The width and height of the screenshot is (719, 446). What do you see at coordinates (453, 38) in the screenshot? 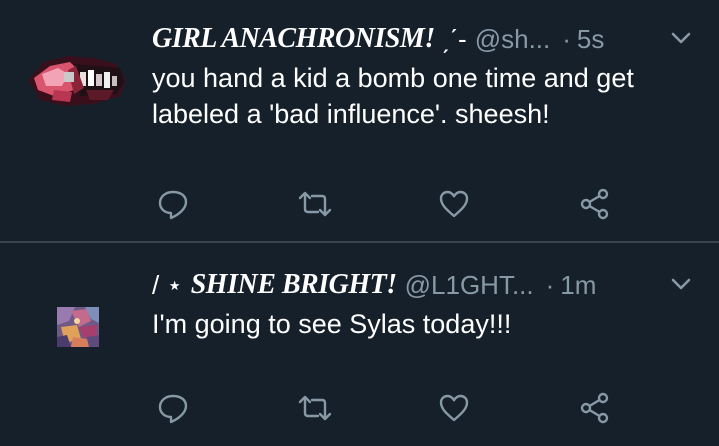
I see `name-decoration: ˏˊ-` at bounding box center [453, 38].